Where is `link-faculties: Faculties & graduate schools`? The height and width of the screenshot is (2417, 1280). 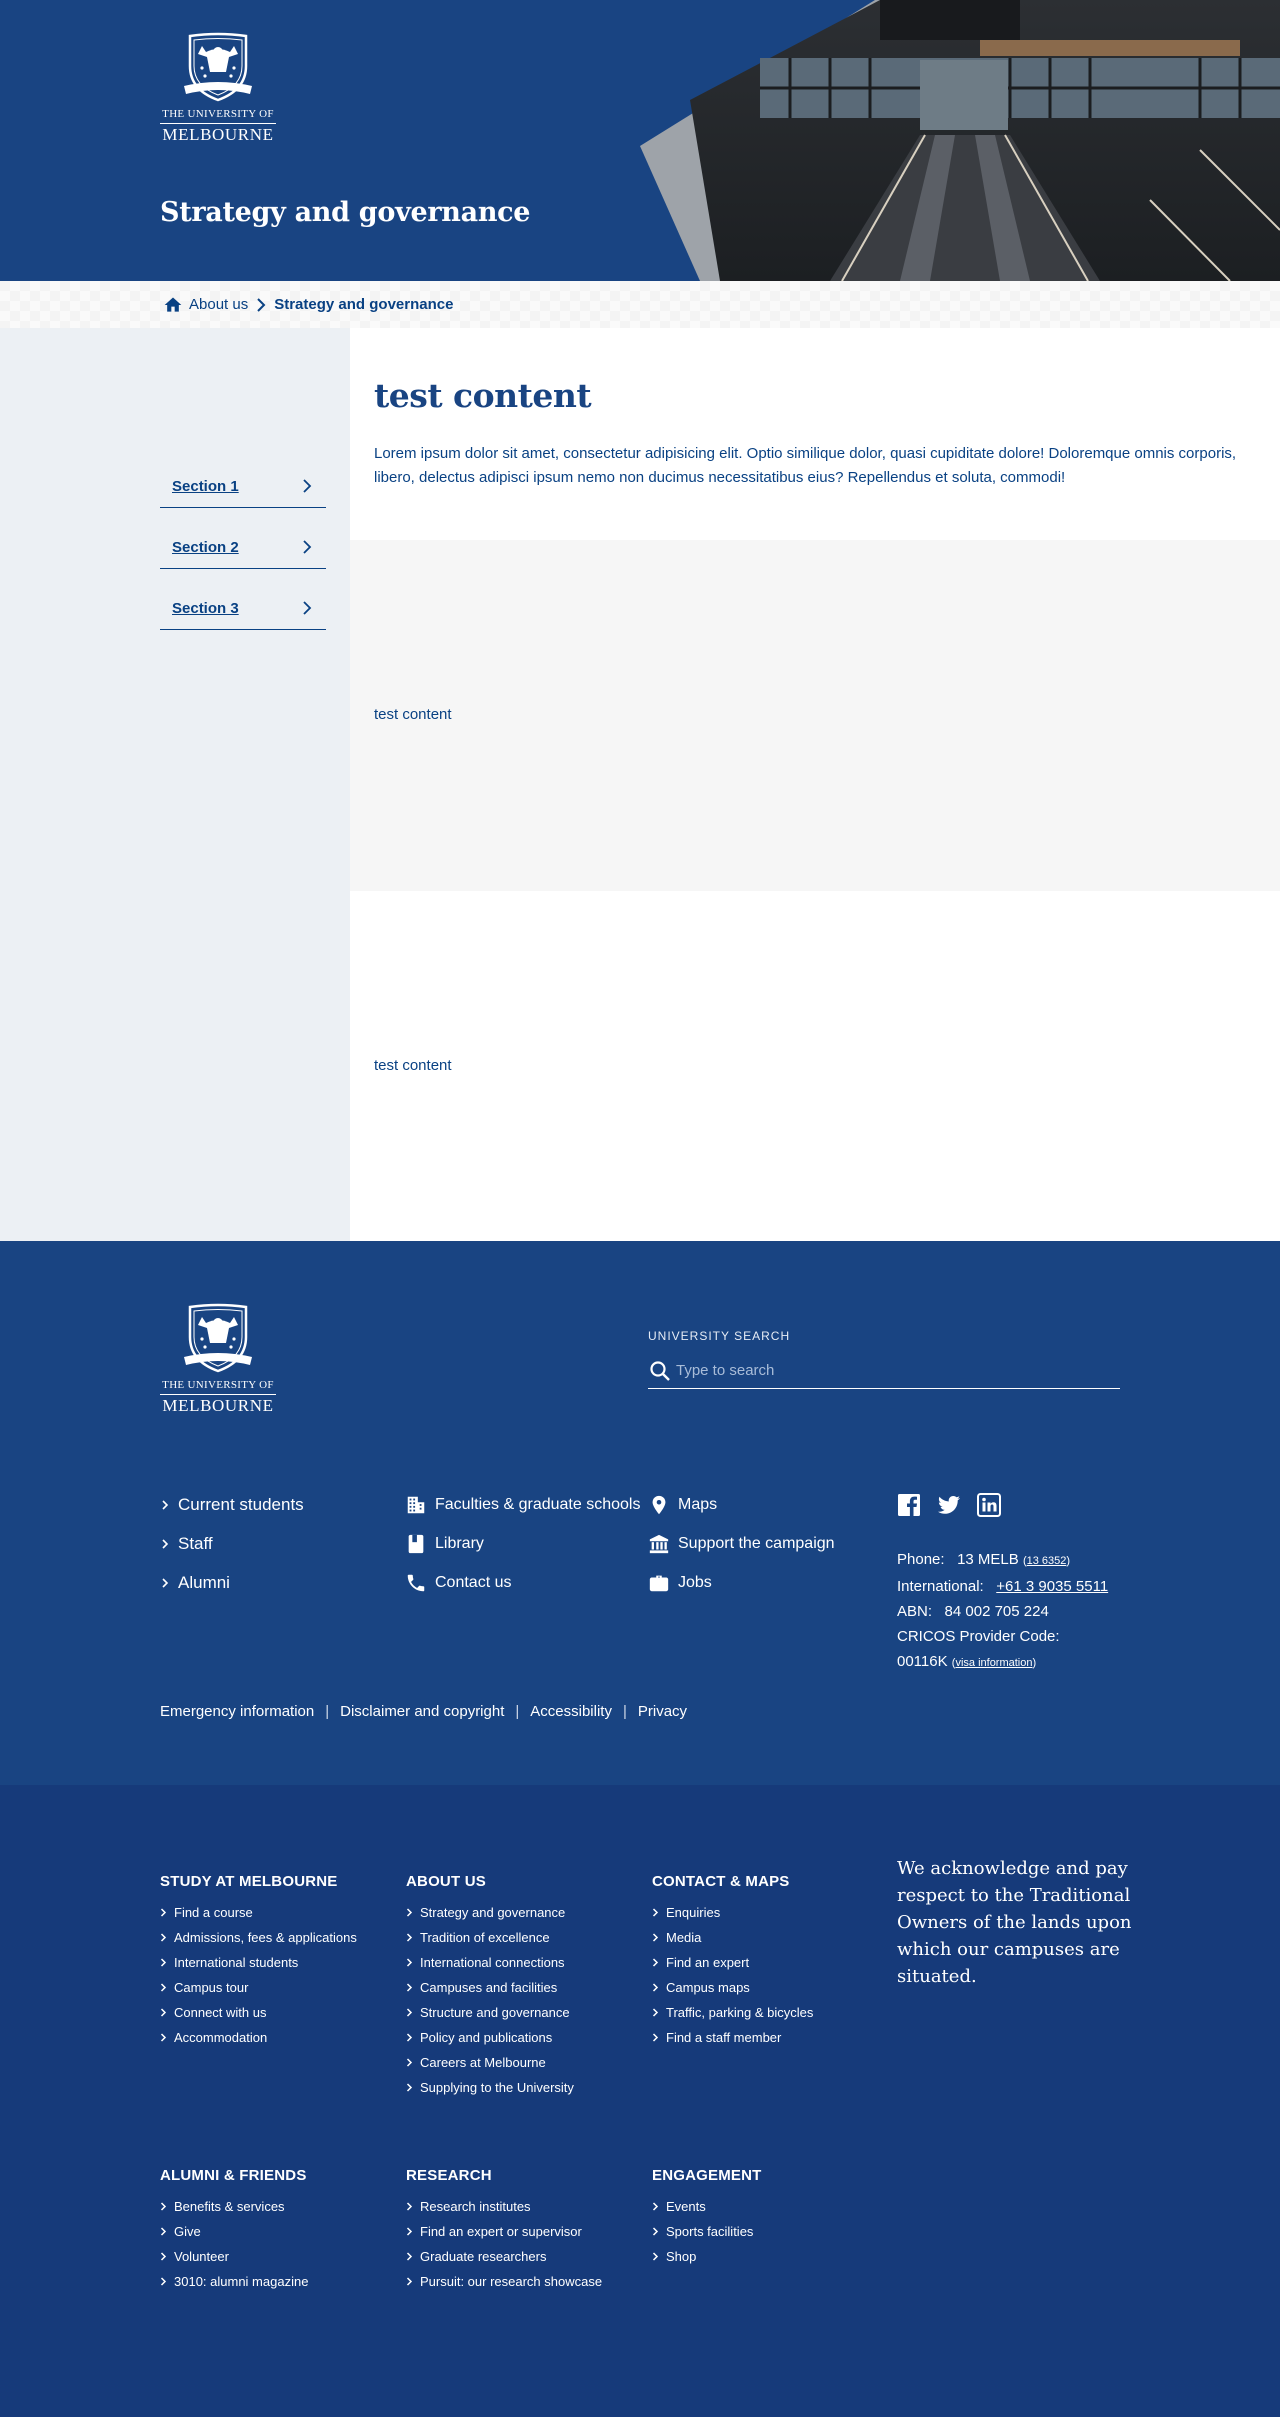
link-faculties: Faculties & graduate schools is located at coordinates (522, 1504).